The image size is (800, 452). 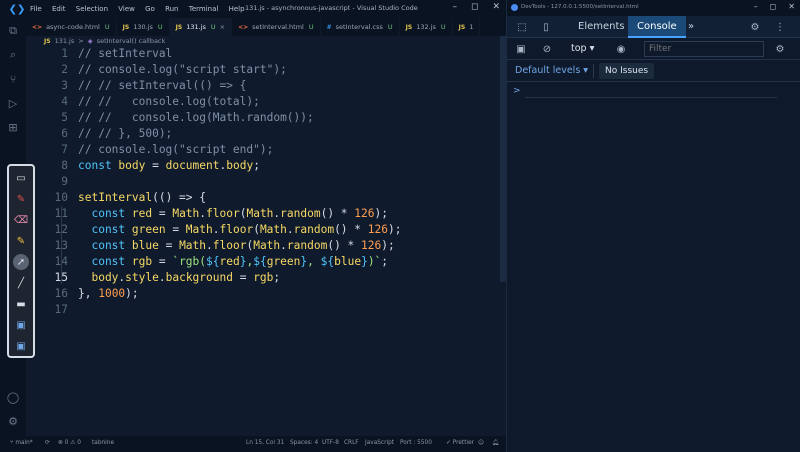 I want to click on eraser-icon: ⌫, so click(x=21, y=220).